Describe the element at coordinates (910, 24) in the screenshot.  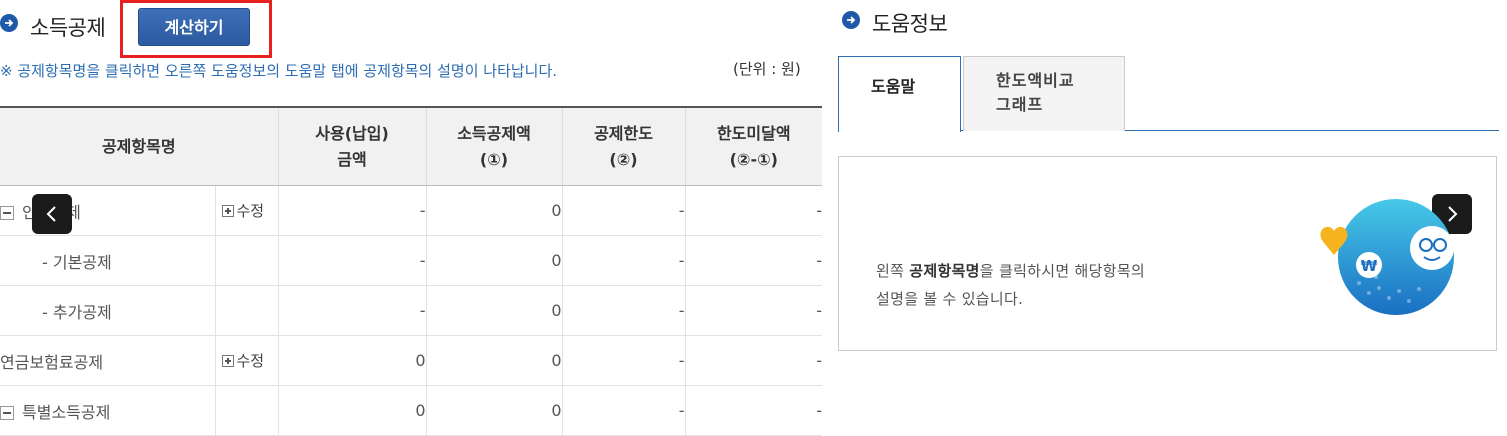
I see `section-title-help-info: 도움정보` at that location.